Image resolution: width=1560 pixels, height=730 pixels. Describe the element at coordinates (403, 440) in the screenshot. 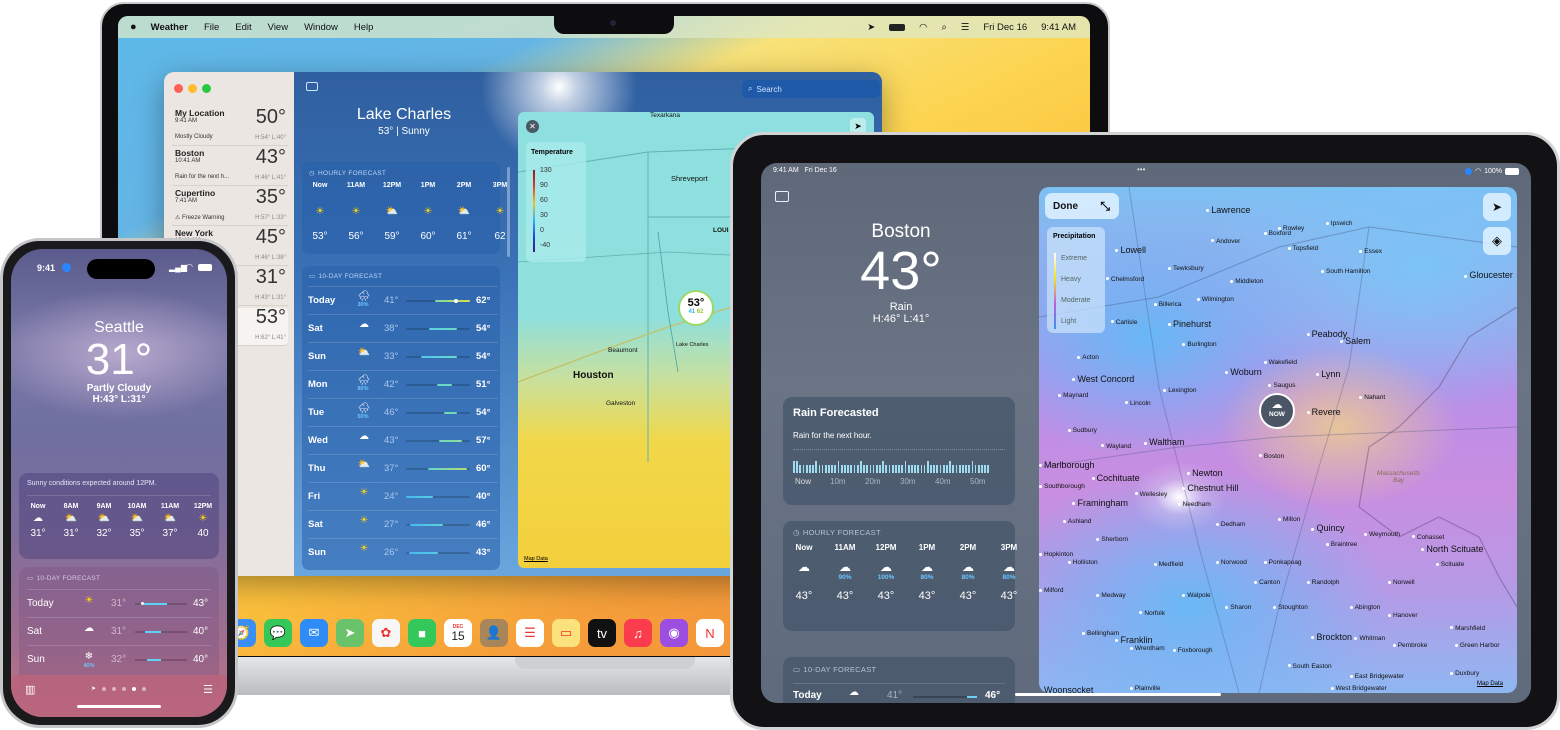

I see `ten-day-row: Wed ☁ 43° 57°` at that location.